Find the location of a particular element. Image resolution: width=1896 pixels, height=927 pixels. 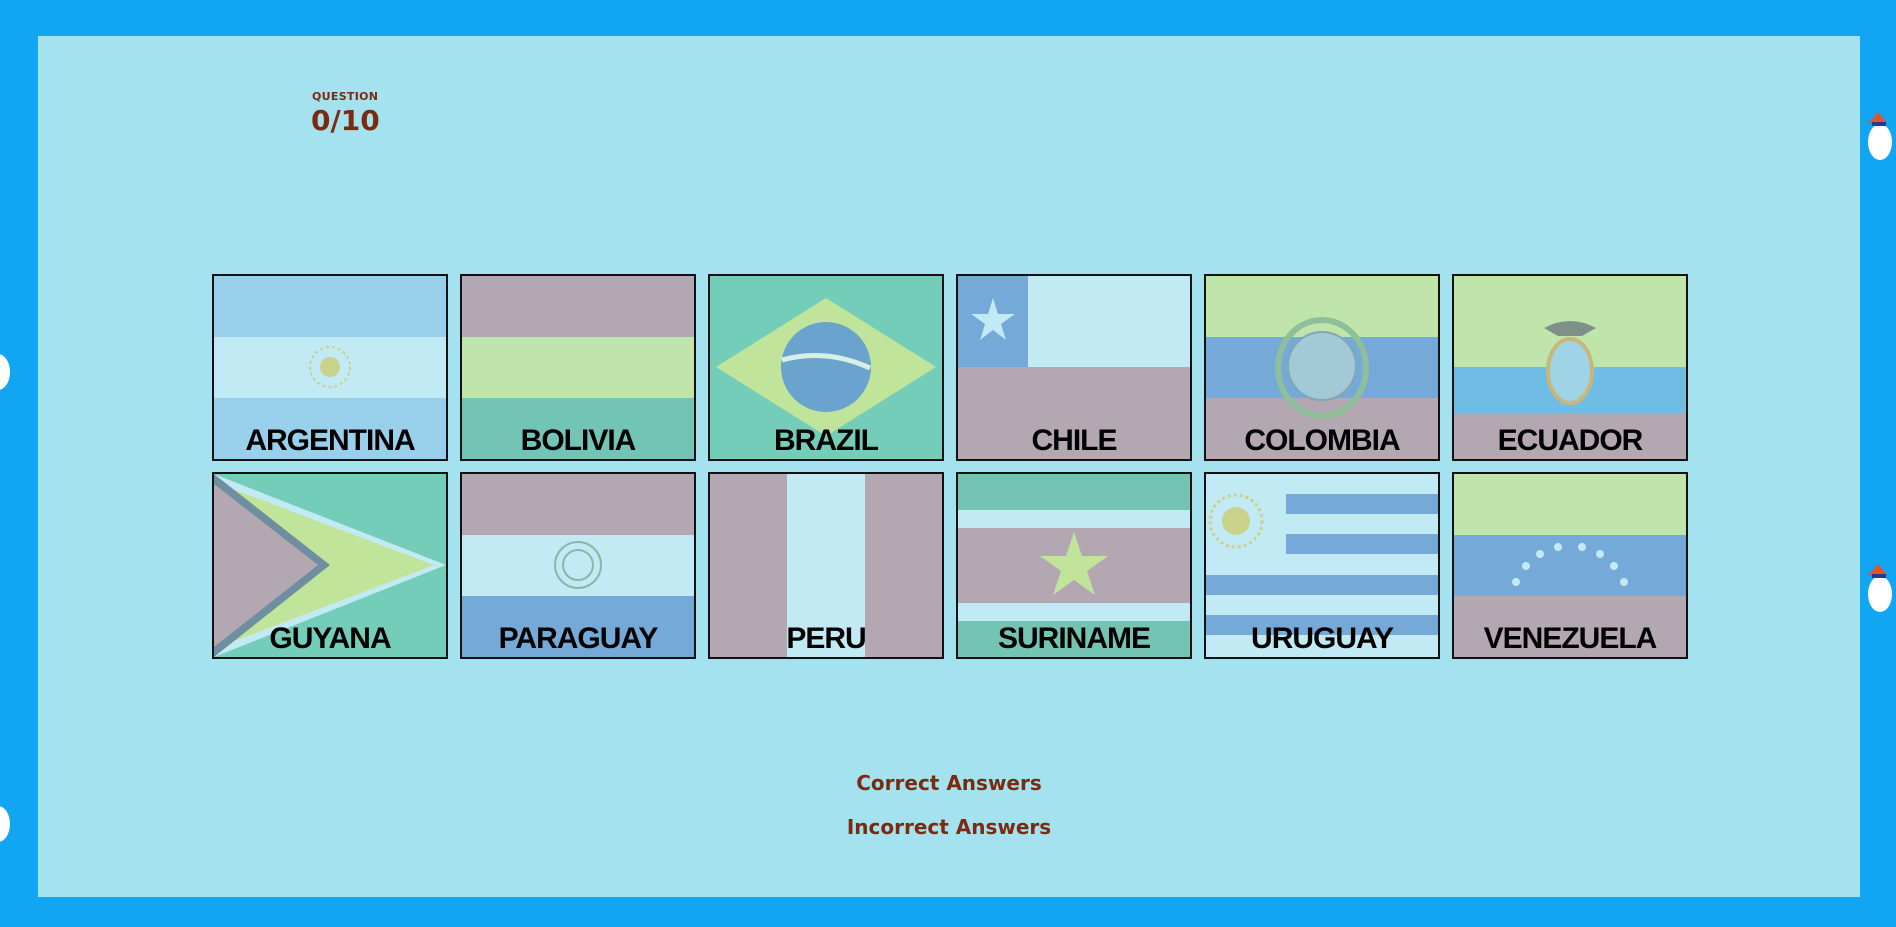

flag-card-venezuela: VENEZUELA is located at coordinates (1570, 565).